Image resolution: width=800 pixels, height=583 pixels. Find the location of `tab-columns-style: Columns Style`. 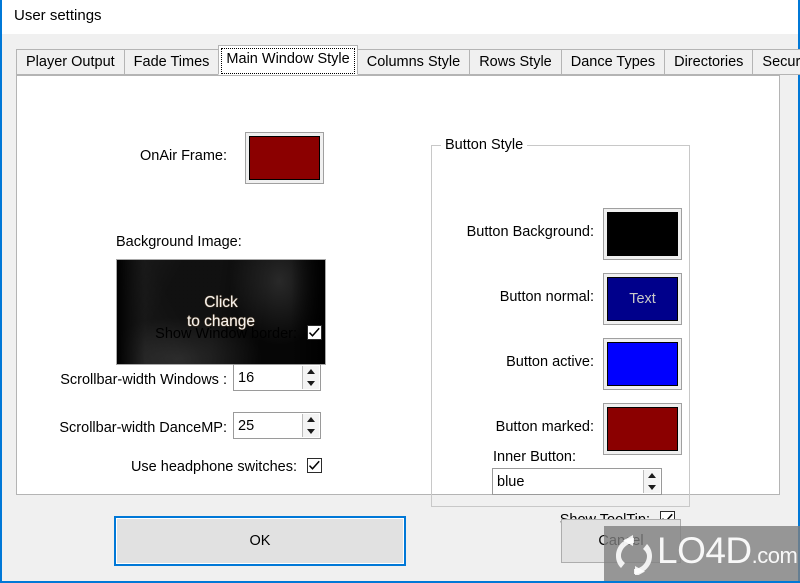

tab-columns-style: Columns Style is located at coordinates (413, 62).